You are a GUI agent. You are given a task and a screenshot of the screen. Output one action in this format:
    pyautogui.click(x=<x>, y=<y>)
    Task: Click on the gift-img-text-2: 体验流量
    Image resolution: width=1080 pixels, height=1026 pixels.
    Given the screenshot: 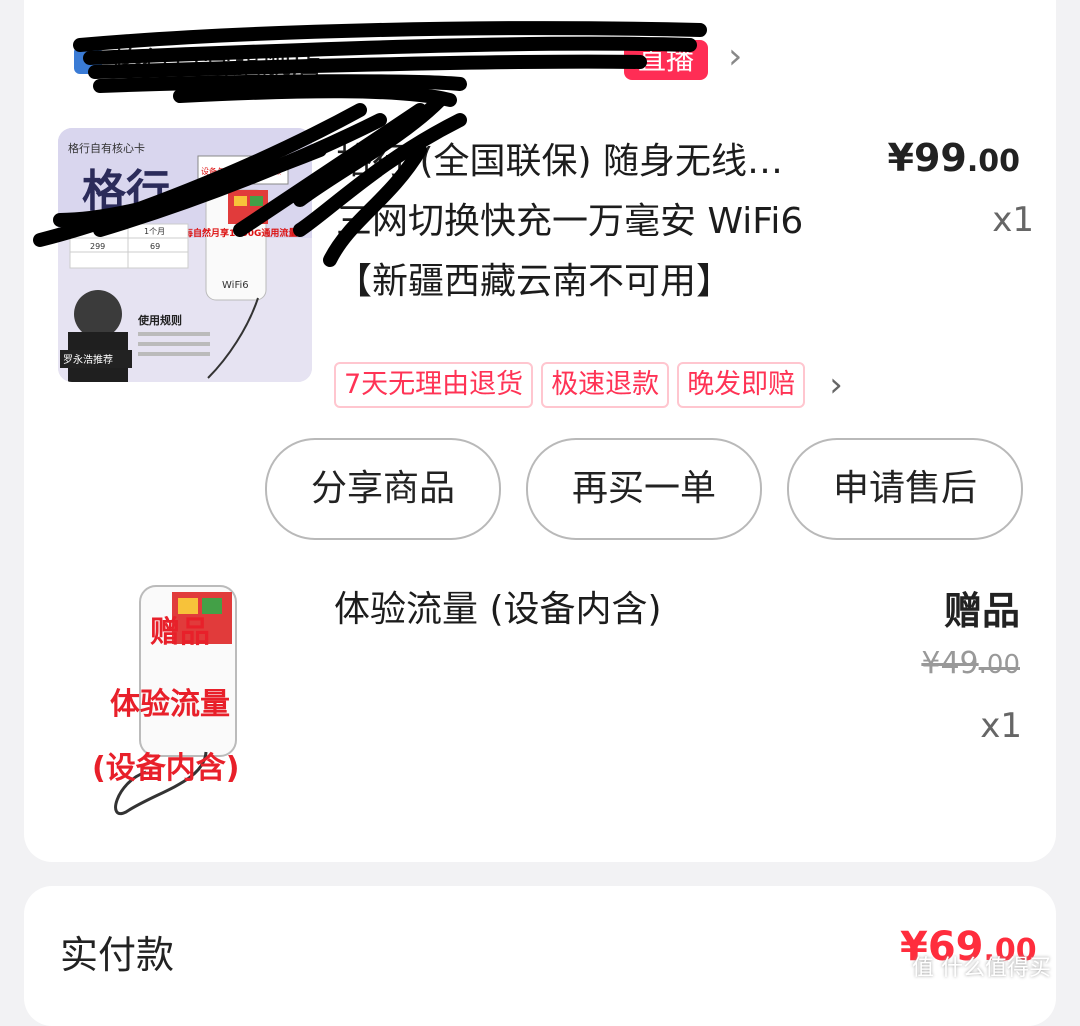 What is the action you would take?
    pyautogui.click(x=170, y=704)
    